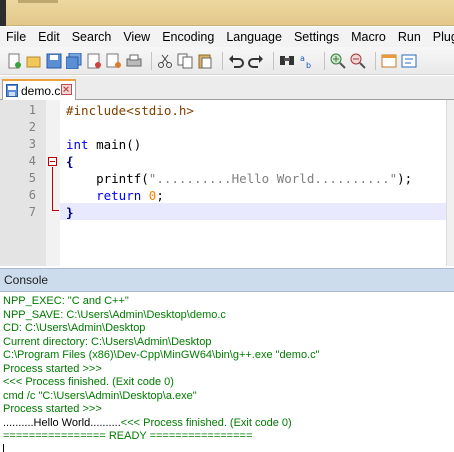  Describe the element at coordinates (316, 37) in the screenshot. I see `menu-settings: Settings` at that location.